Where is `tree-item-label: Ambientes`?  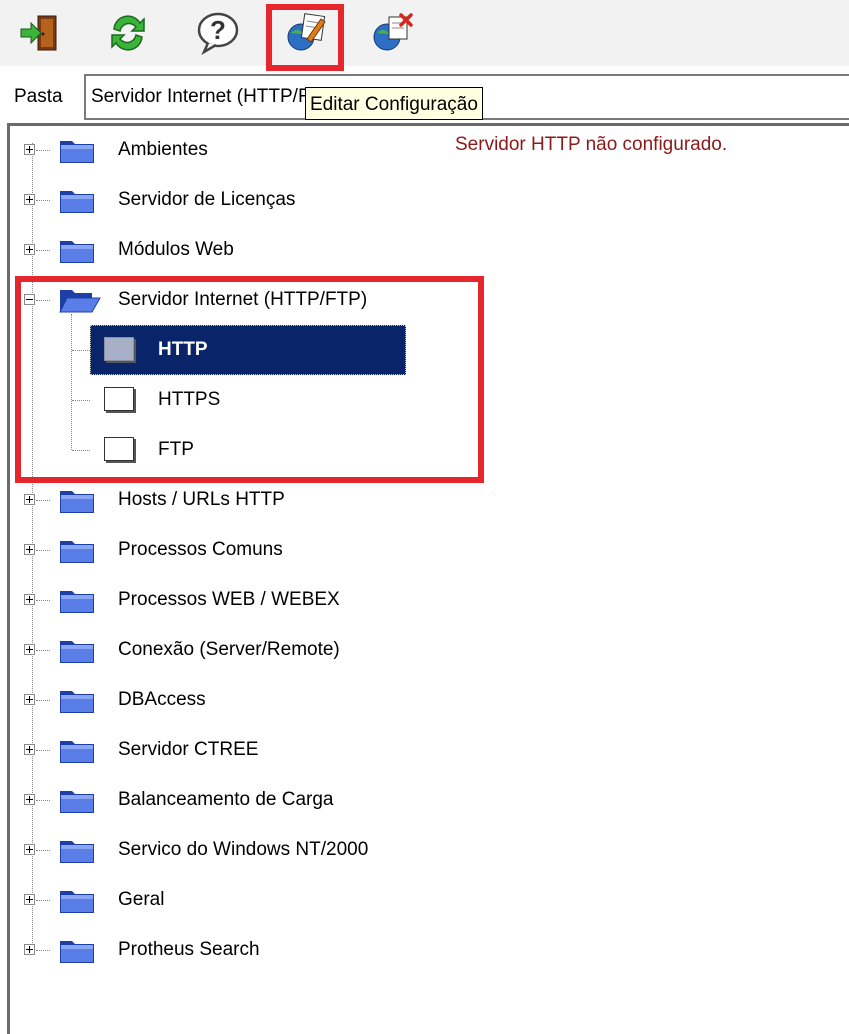
tree-item-label: Ambientes is located at coordinates (163, 150).